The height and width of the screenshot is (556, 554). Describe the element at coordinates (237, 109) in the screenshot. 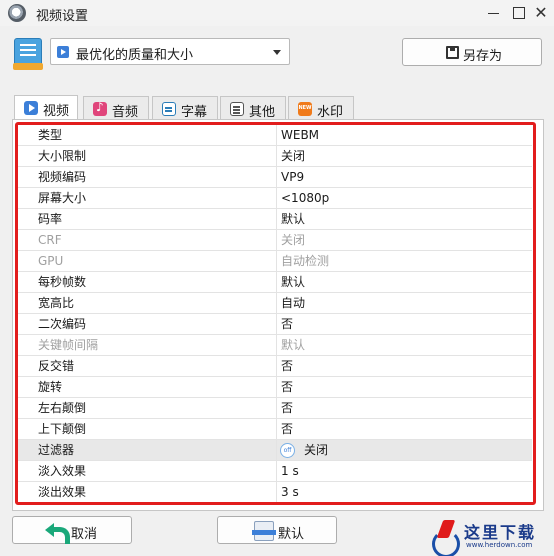

I see `sliders-icon` at that location.